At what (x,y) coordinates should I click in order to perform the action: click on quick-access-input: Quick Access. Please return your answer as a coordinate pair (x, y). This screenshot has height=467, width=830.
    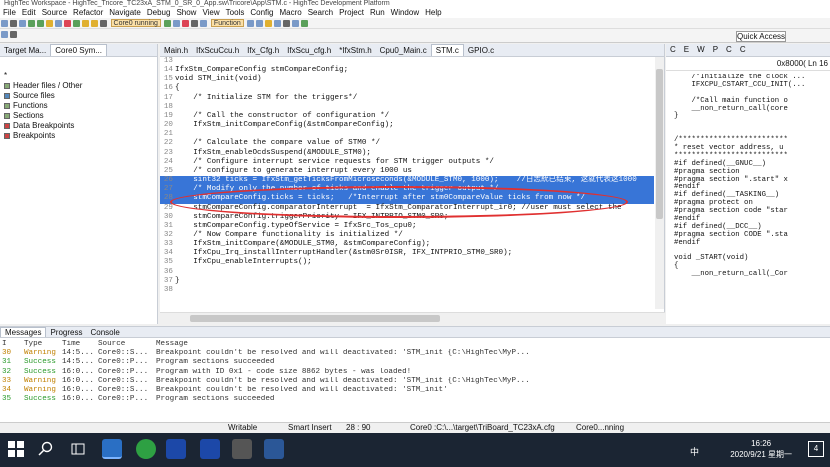
    Looking at the image, I should click on (761, 36).